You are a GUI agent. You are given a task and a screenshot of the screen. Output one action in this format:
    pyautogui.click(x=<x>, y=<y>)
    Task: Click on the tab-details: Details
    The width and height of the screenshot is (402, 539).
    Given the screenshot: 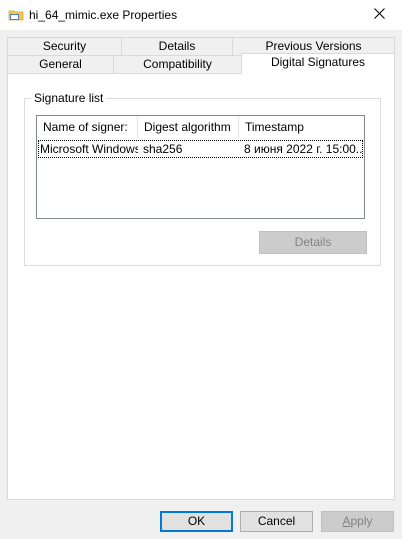 What is the action you would take?
    pyautogui.click(x=177, y=46)
    